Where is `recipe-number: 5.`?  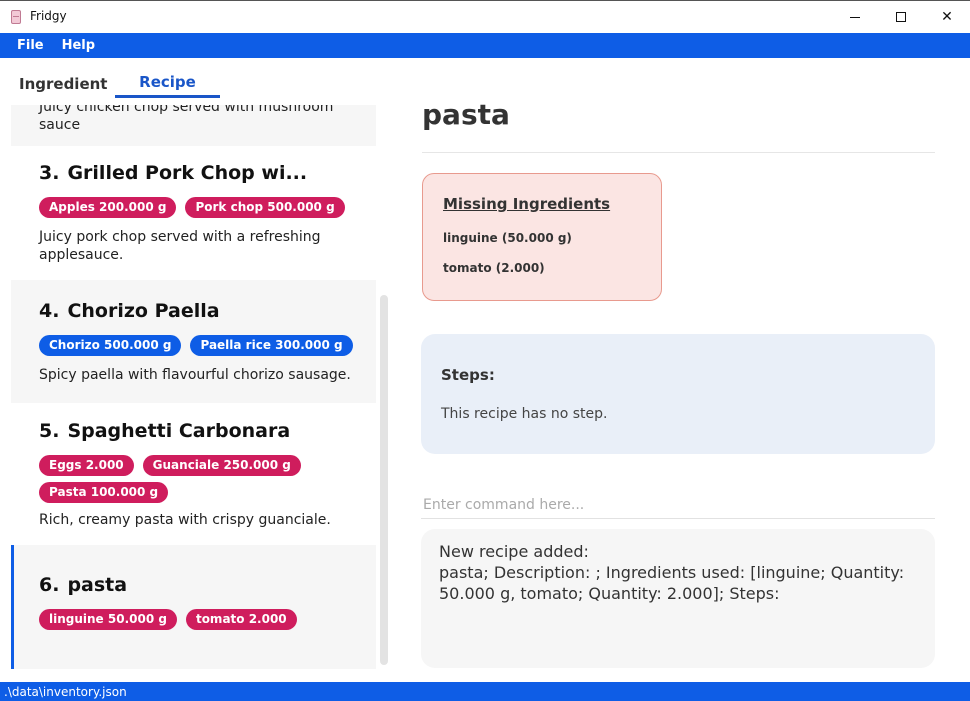
recipe-number: 5. is located at coordinates (49, 431).